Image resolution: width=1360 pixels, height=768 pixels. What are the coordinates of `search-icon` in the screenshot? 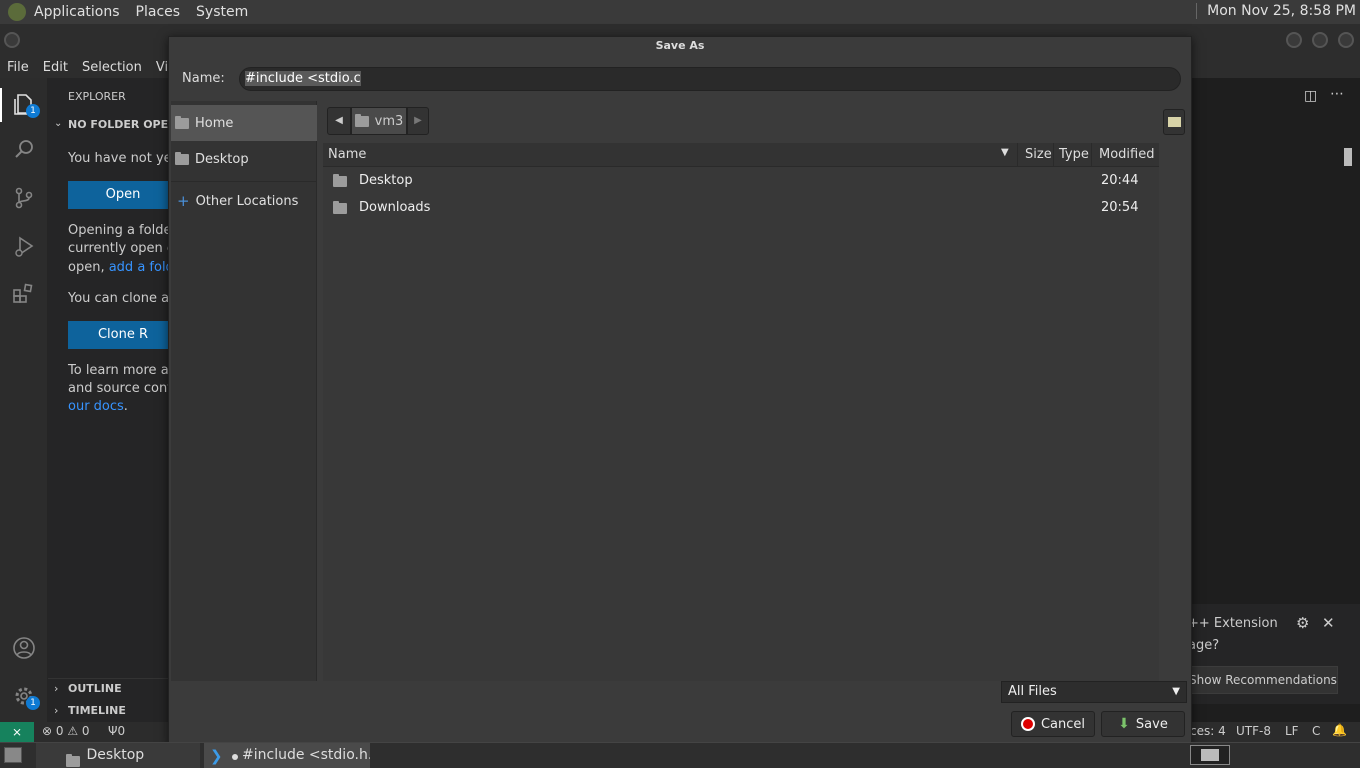 It's located at (24, 150).